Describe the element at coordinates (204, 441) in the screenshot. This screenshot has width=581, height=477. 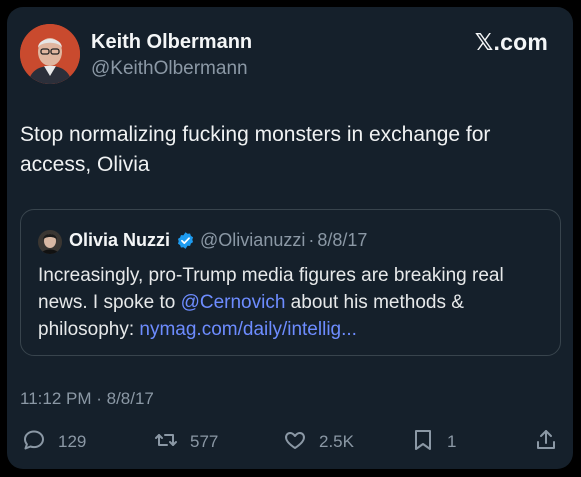
I see `retweet-count: 577` at that location.